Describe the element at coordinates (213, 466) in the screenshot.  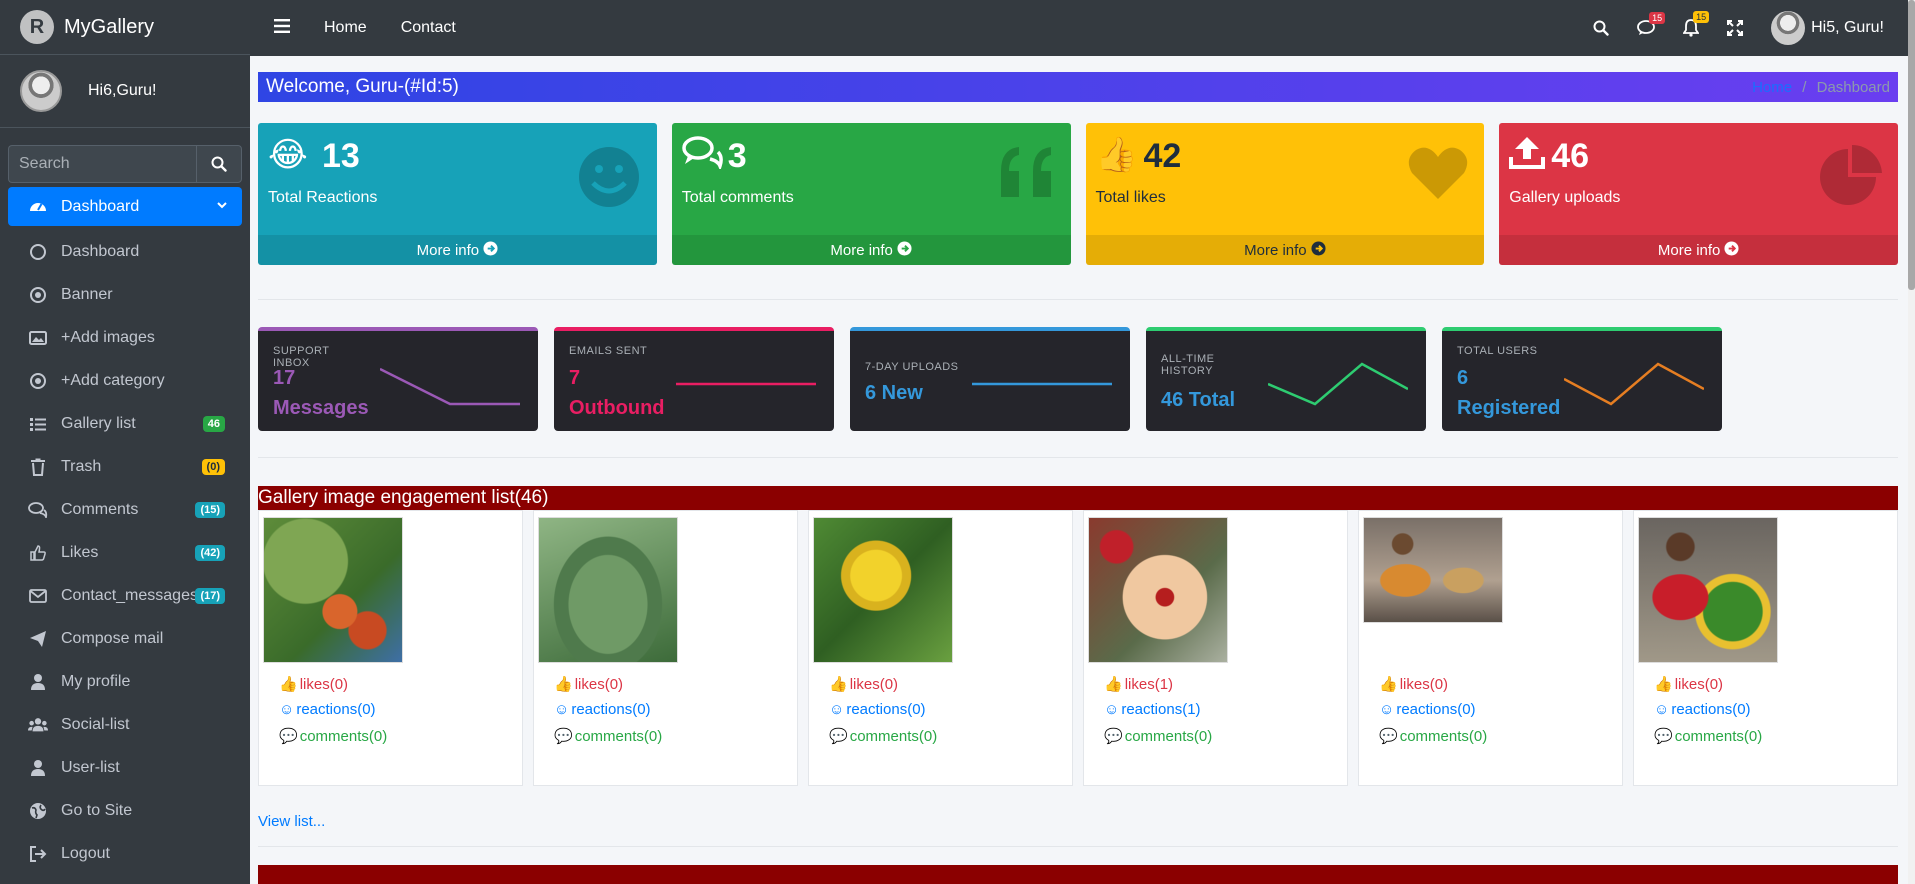
I see `trash-count-badge: (0)` at that location.